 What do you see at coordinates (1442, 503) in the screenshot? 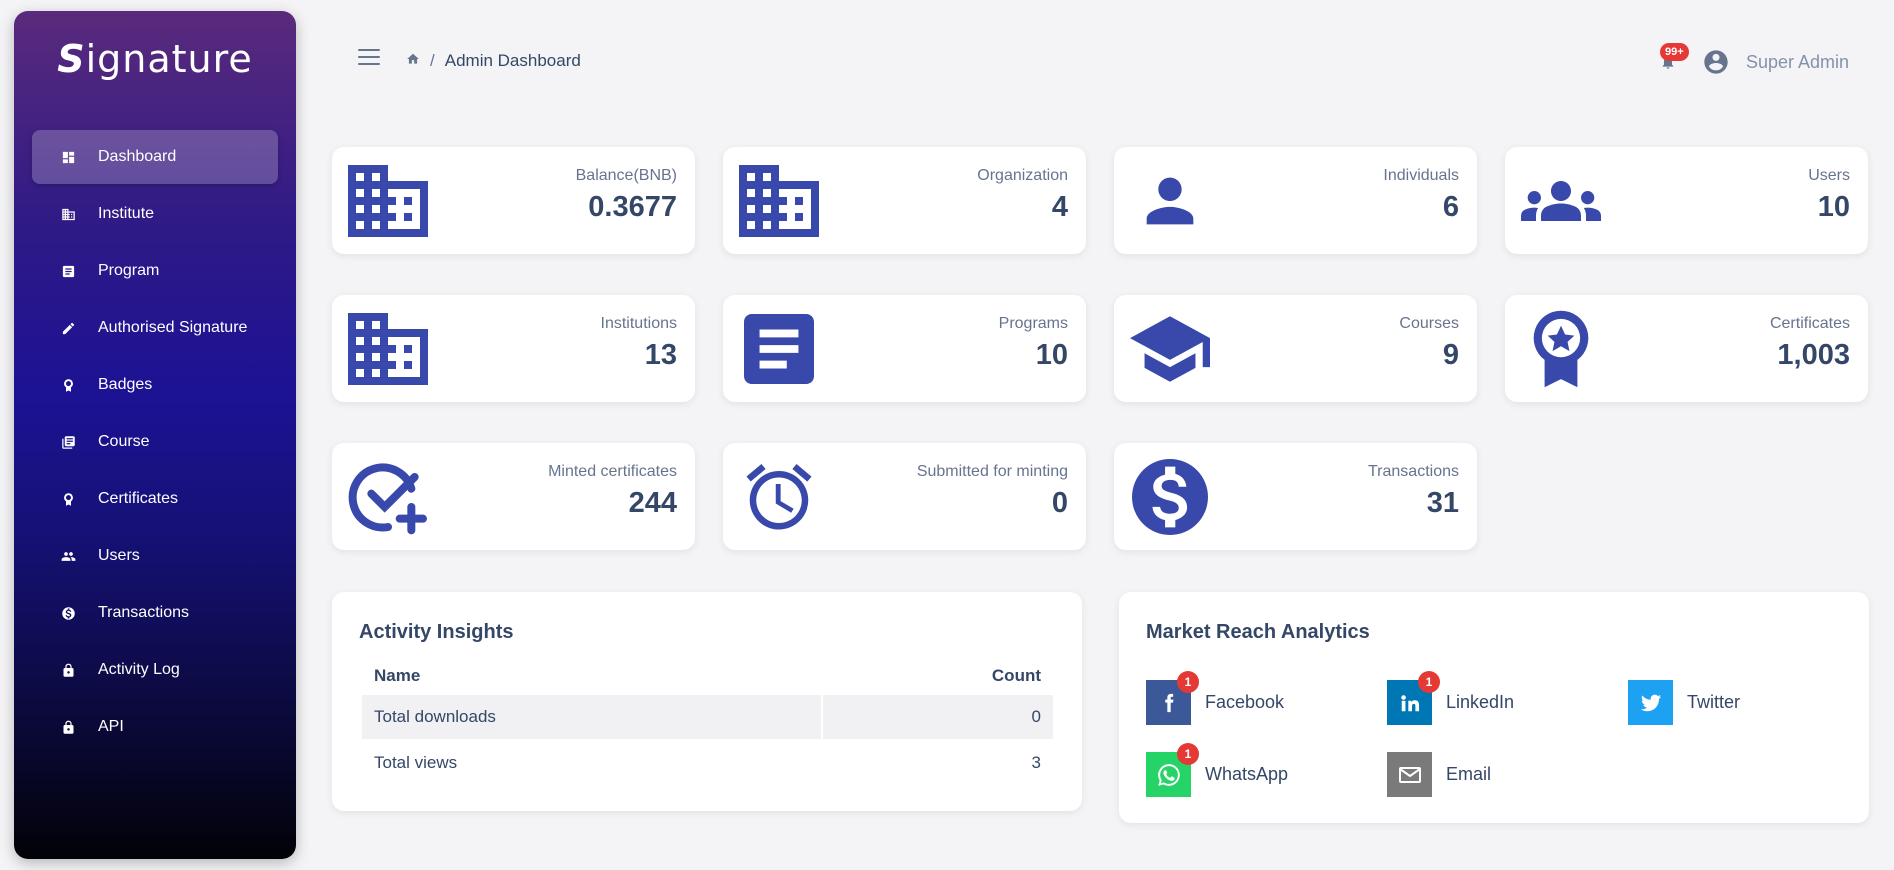
I see `stat-value: 31` at bounding box center [1442, 503].